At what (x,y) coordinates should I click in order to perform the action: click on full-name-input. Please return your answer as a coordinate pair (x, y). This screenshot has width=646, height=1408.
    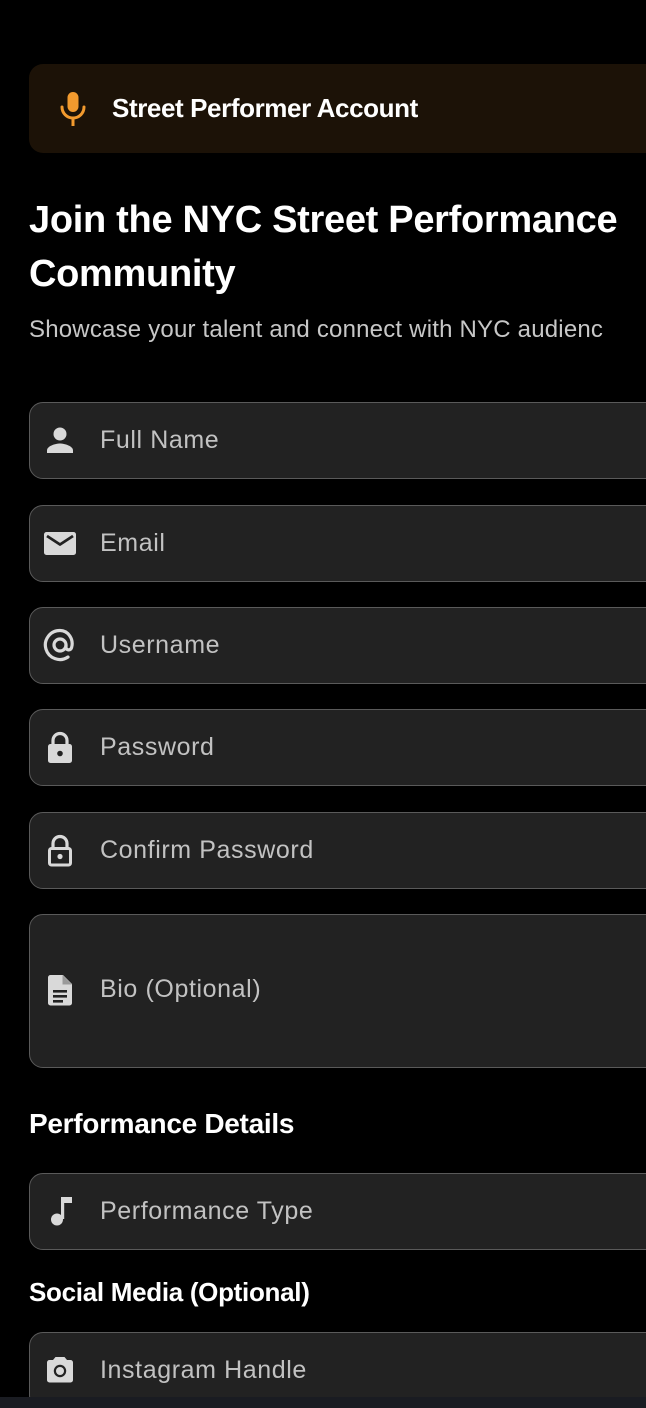
    Looking at the image, I should click on (364, 440).